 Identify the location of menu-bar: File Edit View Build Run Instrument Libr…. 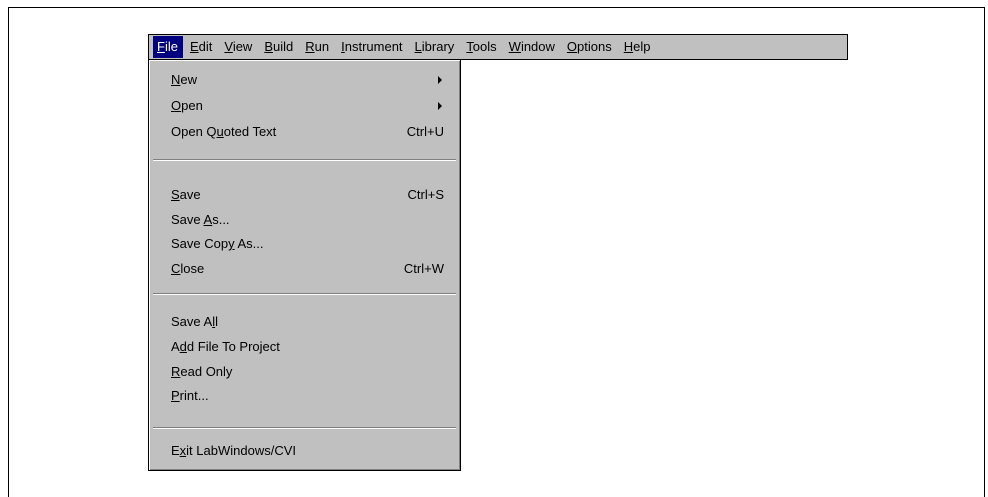
(498, 47).